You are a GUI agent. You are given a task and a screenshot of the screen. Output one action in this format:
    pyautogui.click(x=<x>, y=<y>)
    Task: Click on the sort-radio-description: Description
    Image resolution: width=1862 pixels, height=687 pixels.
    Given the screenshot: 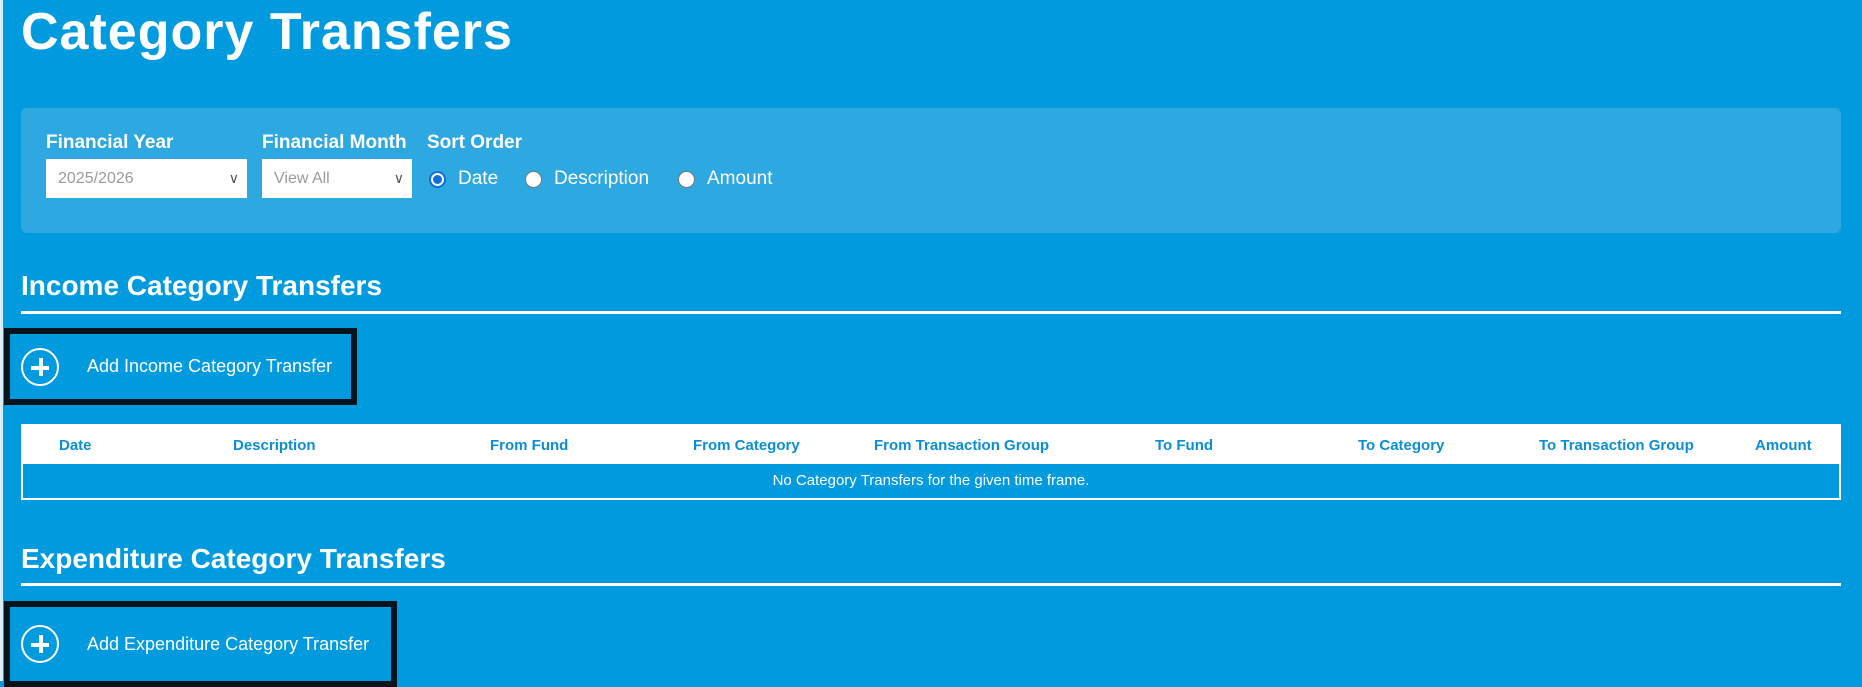 What is the action you would take?
    pyautogui.click(x=587, y=179)
    